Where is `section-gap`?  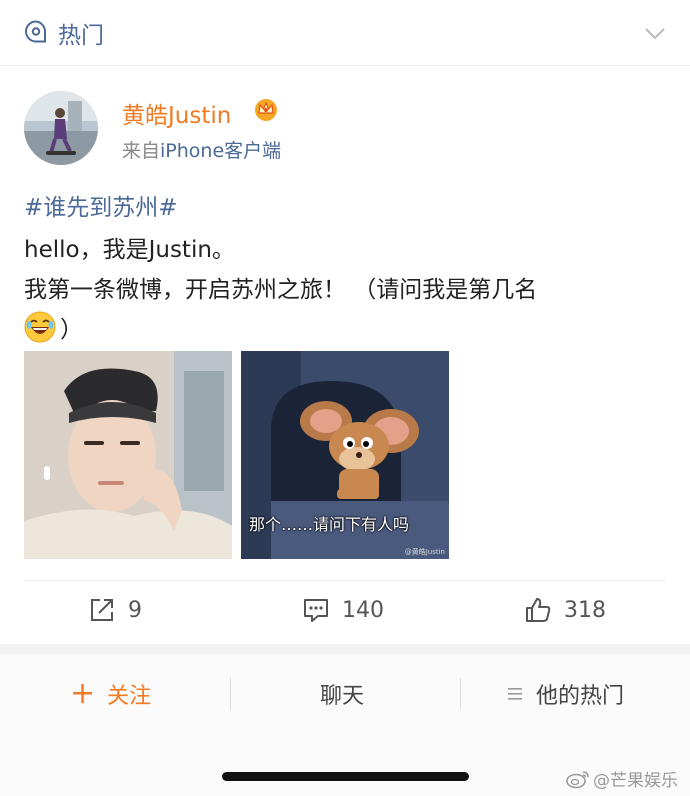
section-gap is located at coordinates (345, 649).